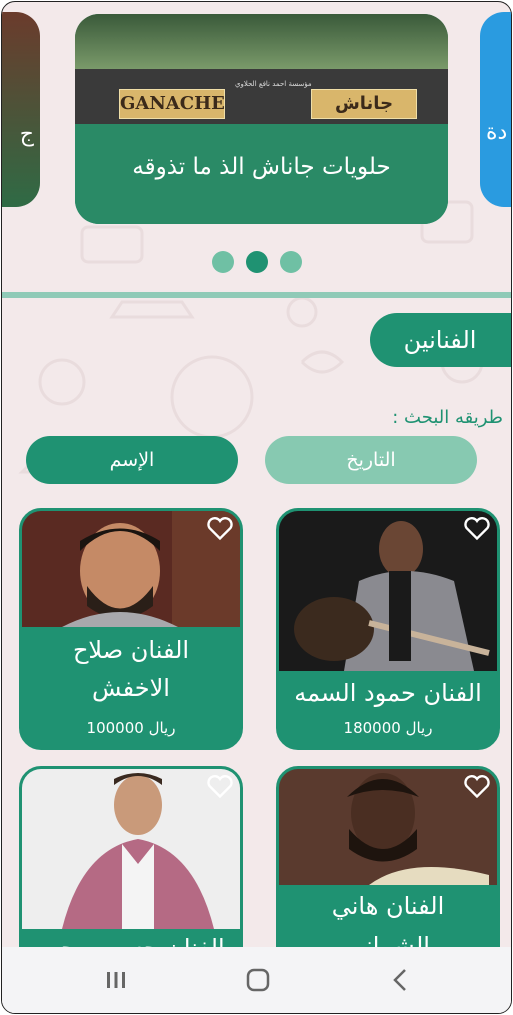  Describe the element at coordinates (371, 460) in the screenshot. I see `sort-by-date-button: التاريخ` at that location.